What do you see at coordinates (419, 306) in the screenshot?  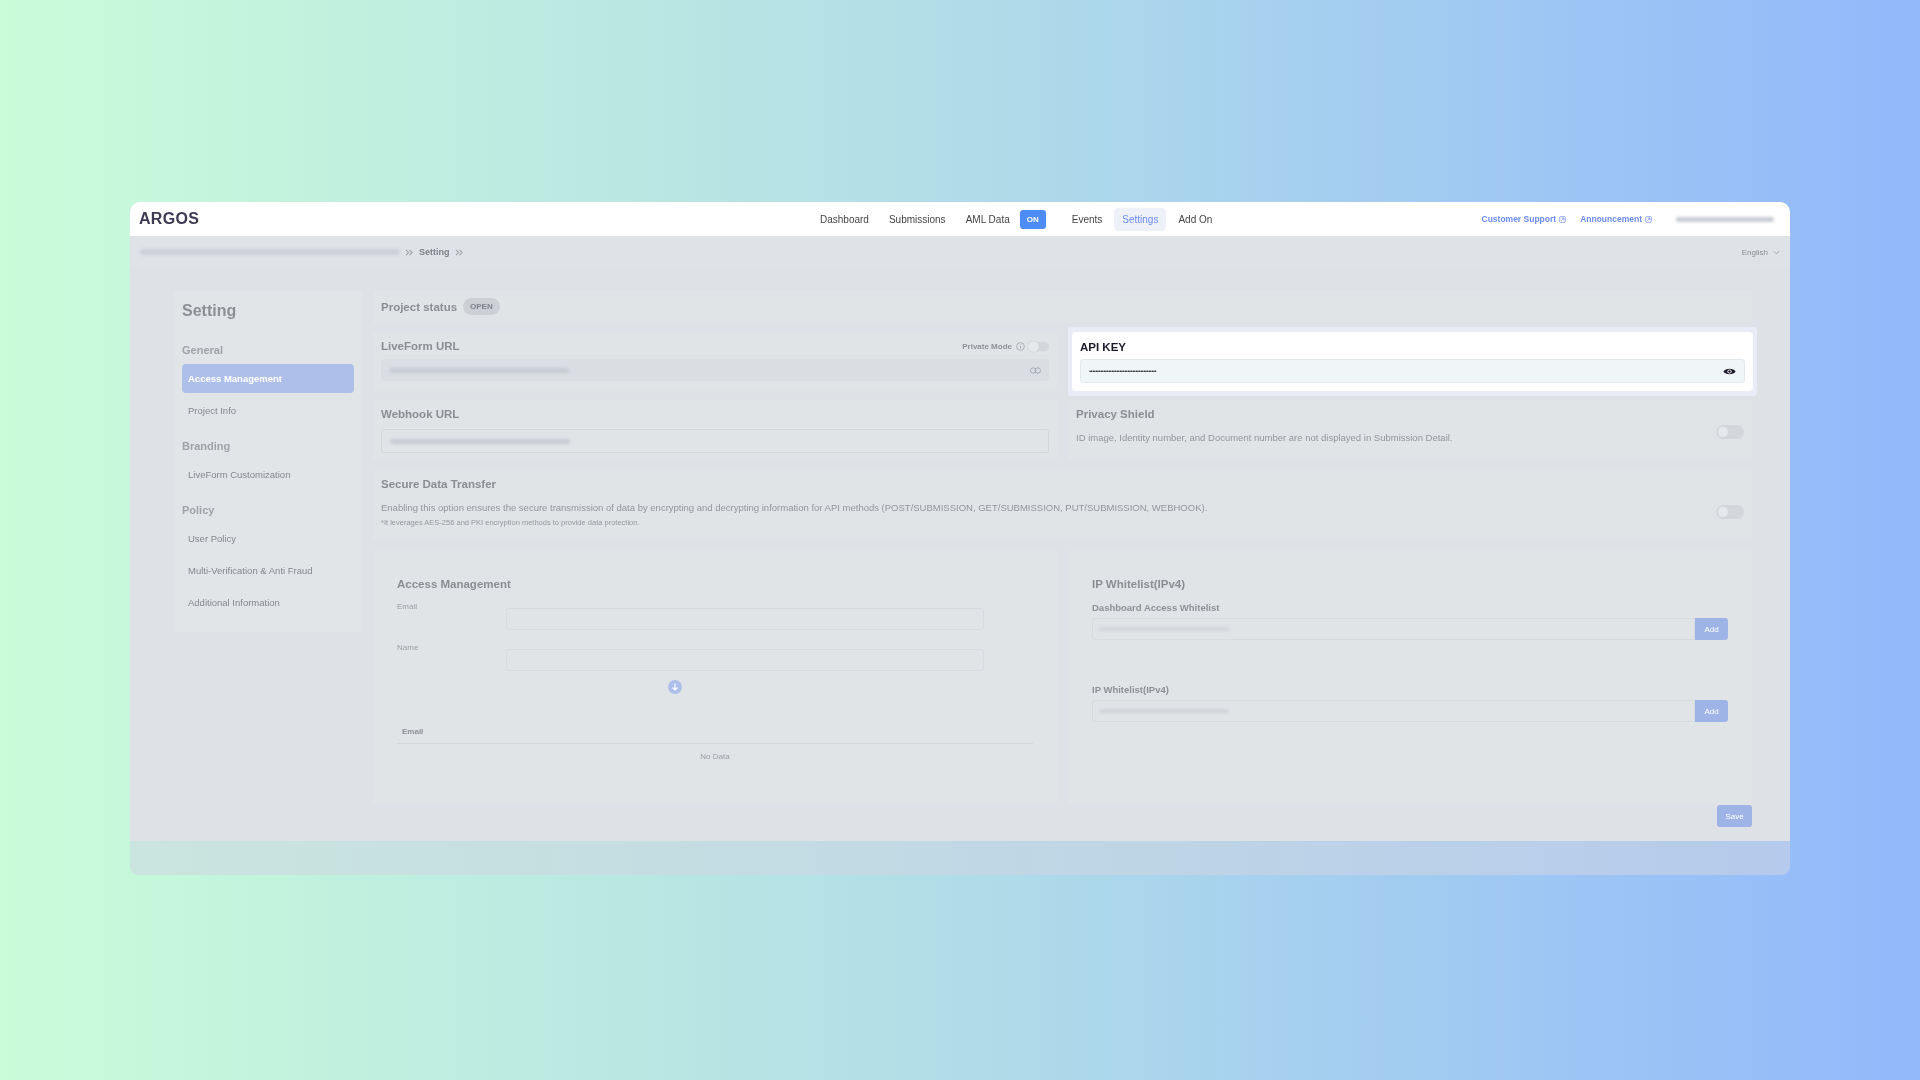 I see `card-title: Project status` at bounding box center [419, 306].